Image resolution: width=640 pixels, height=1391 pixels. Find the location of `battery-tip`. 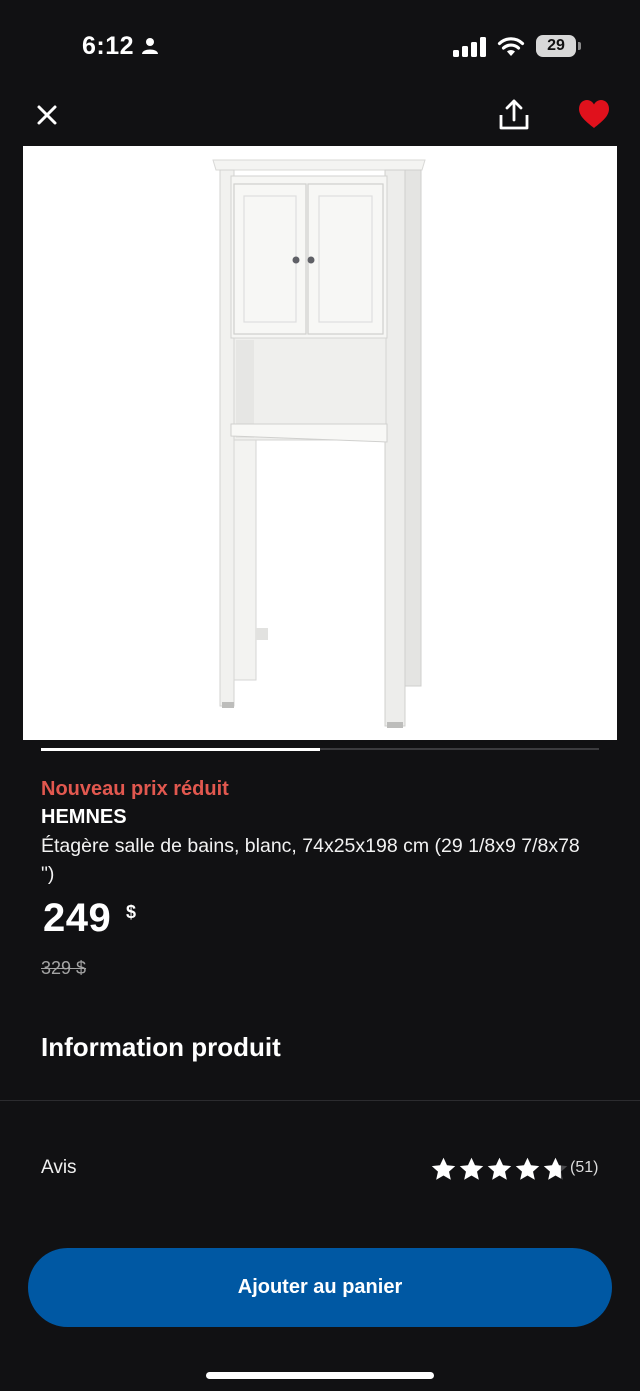

battery-tip is located at coordinates (579, 46).